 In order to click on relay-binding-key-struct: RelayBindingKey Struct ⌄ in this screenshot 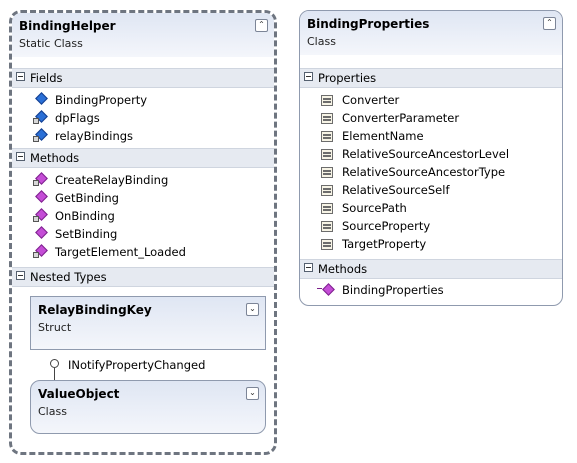, I will do `click(148, 323)`.